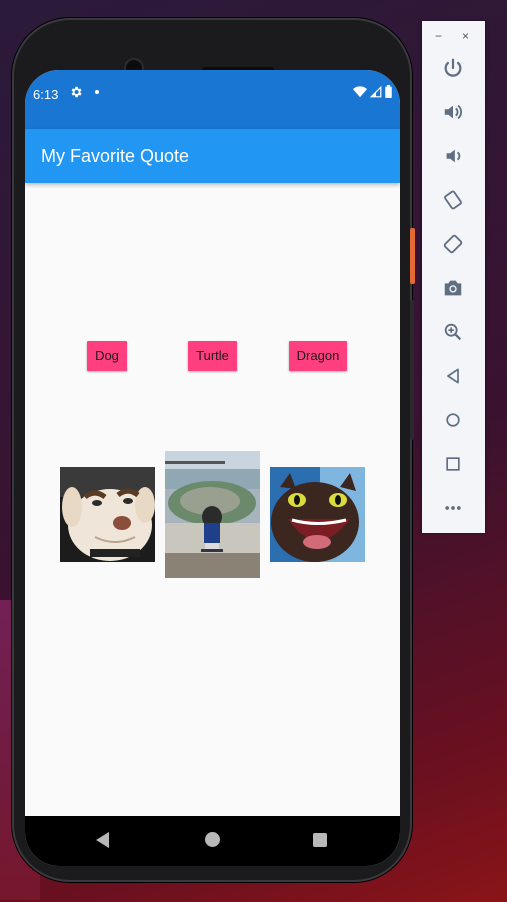 Image resolution: width=507 pixels, height=902 pixels. What do you see at coordinates (412, 256) in the screenshot?
I see `power-side-button` at bounding box center [412, 256].